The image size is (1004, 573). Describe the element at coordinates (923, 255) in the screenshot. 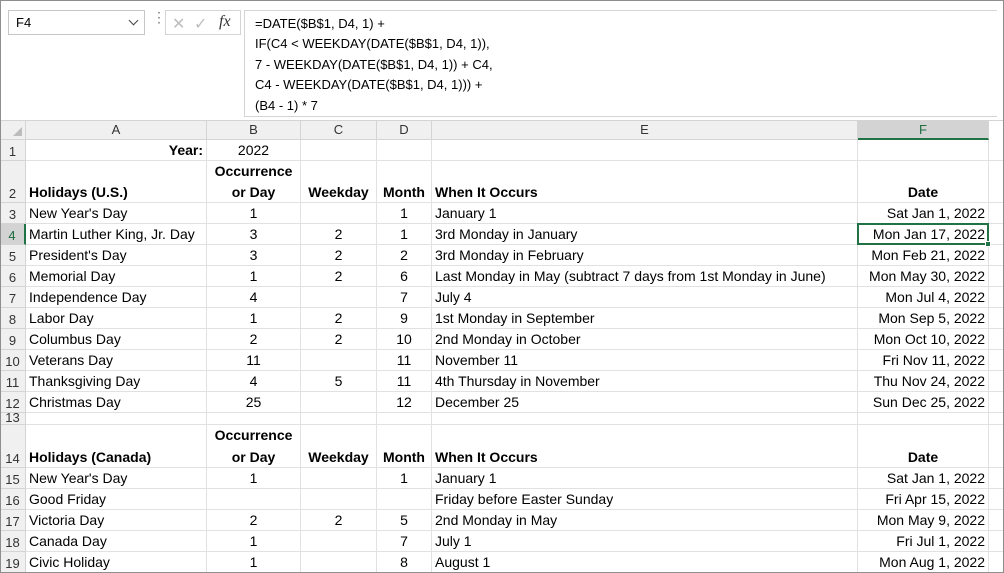

I see `date-cell: Mon Feb 21, 2022` at that location.